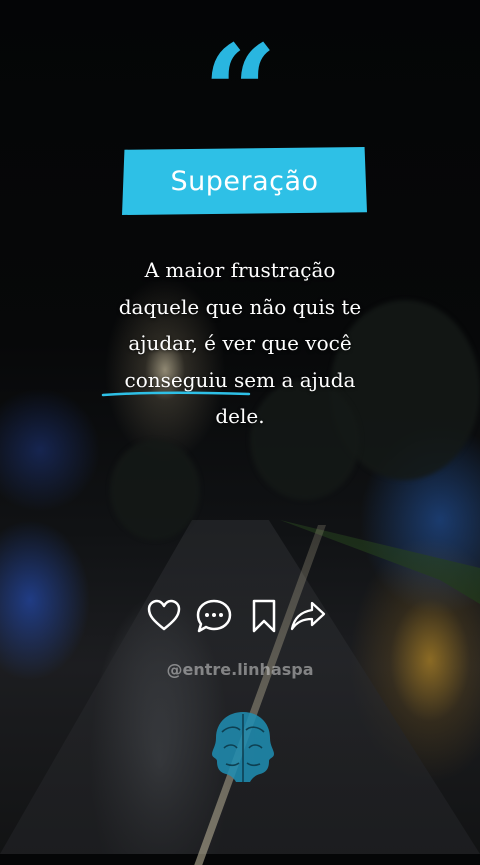 The height and width of the screenshot is (865, 480). I want to click on quote-mark-icon: “, so click(240, 92).